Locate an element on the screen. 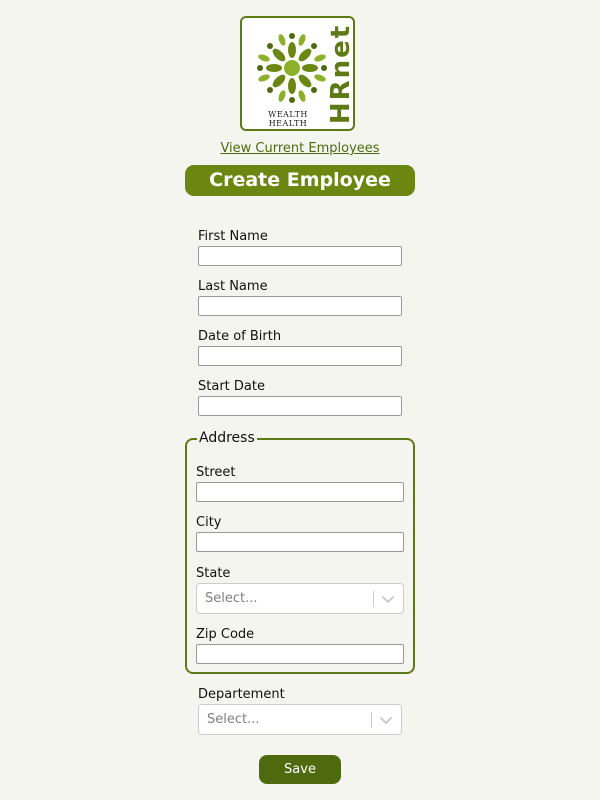  last-name-label: Last Name is located at coordinates (233, 286).